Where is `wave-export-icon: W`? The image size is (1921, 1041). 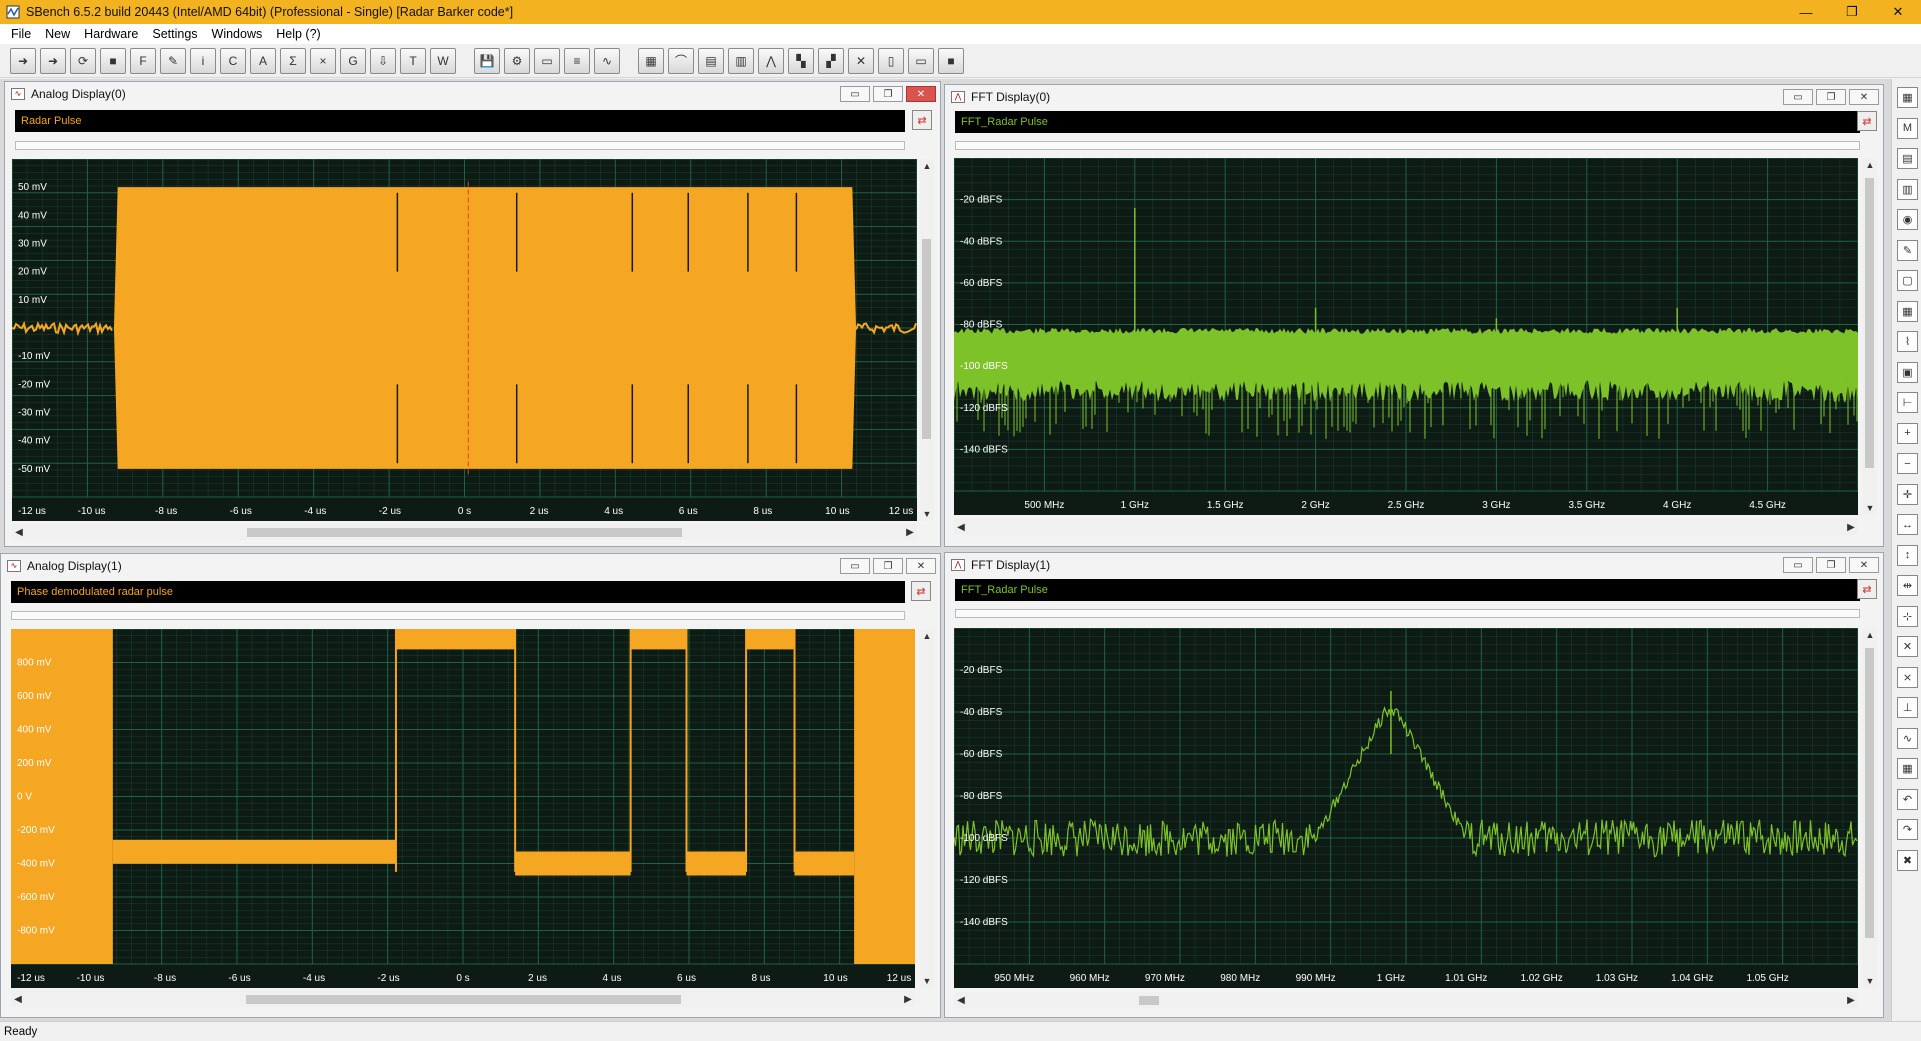
wave-export-icon: W is located at coordinates (443, 60).